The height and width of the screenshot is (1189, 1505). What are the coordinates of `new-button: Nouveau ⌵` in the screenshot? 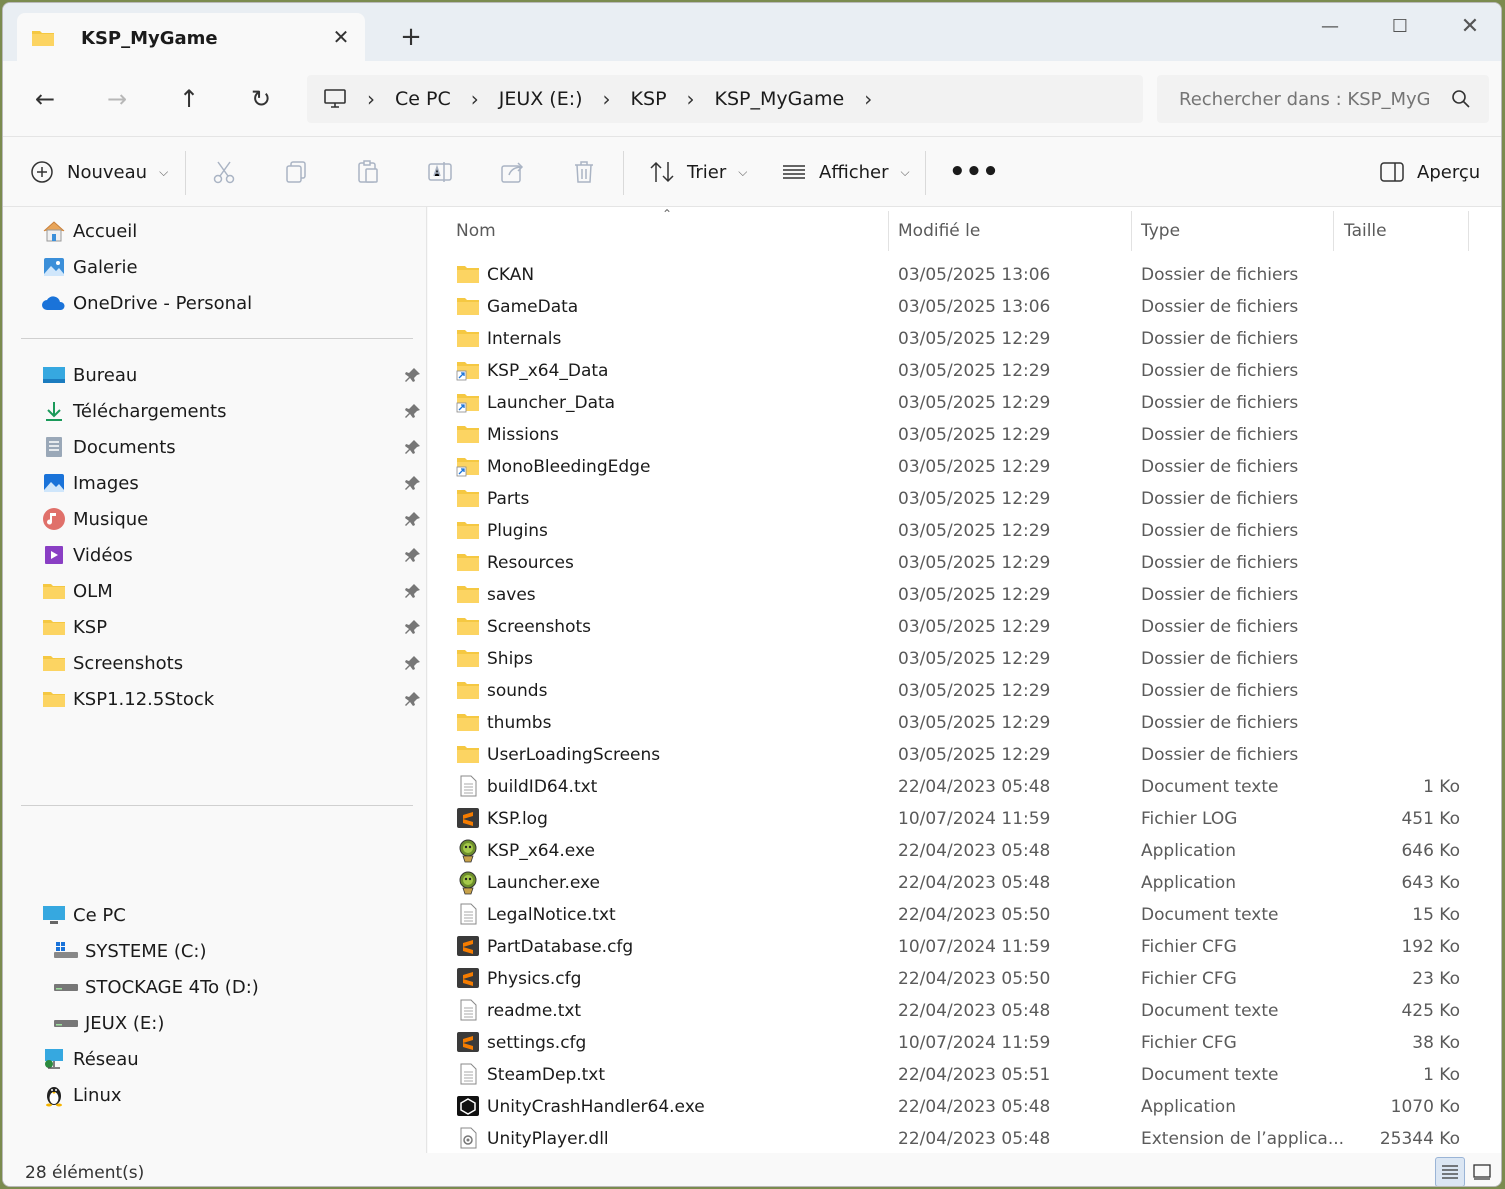 It's located at (98, 172).